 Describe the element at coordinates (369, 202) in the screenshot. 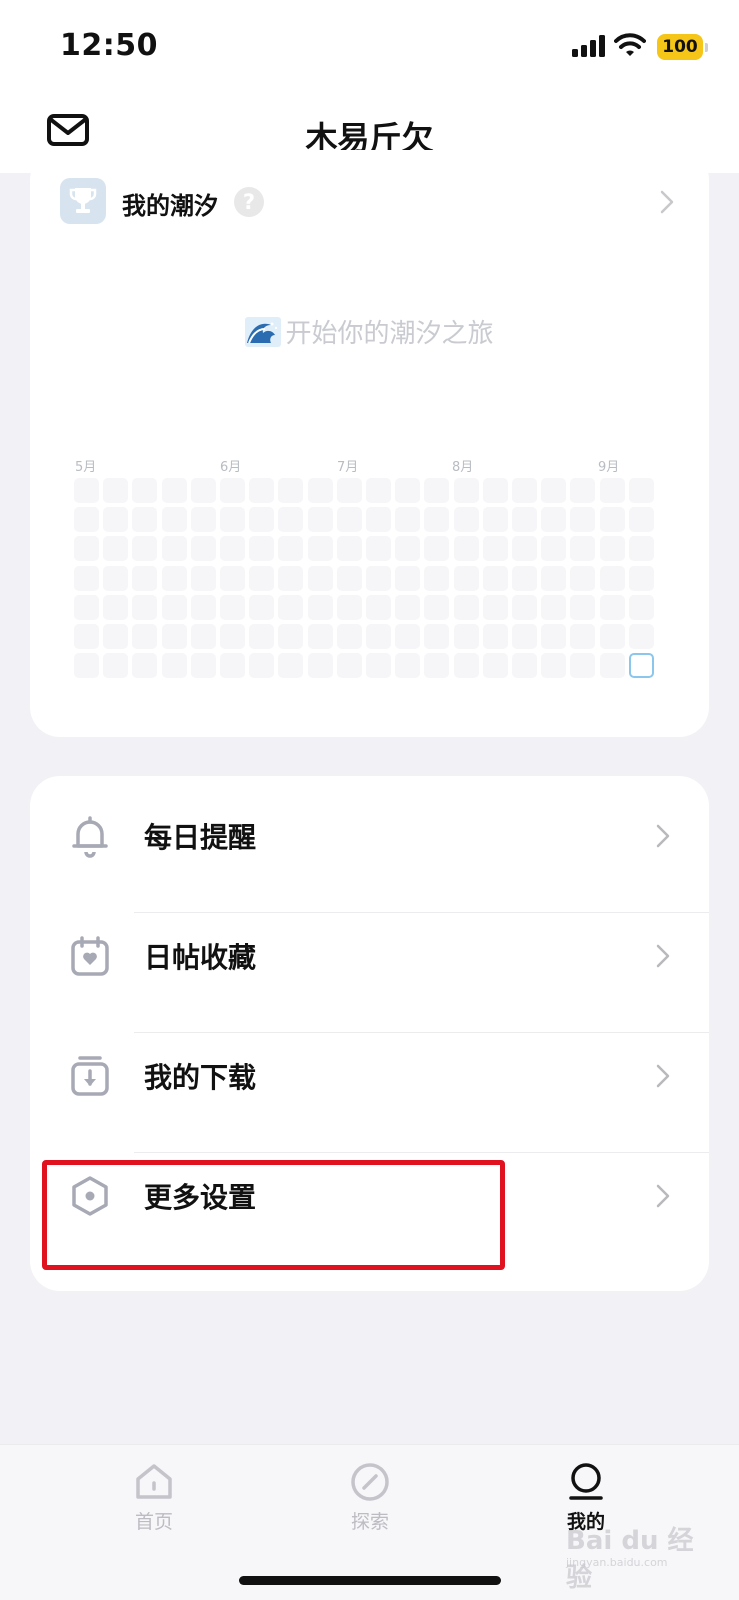

I see `tide-header: 我的潮汐 ?` at that location.